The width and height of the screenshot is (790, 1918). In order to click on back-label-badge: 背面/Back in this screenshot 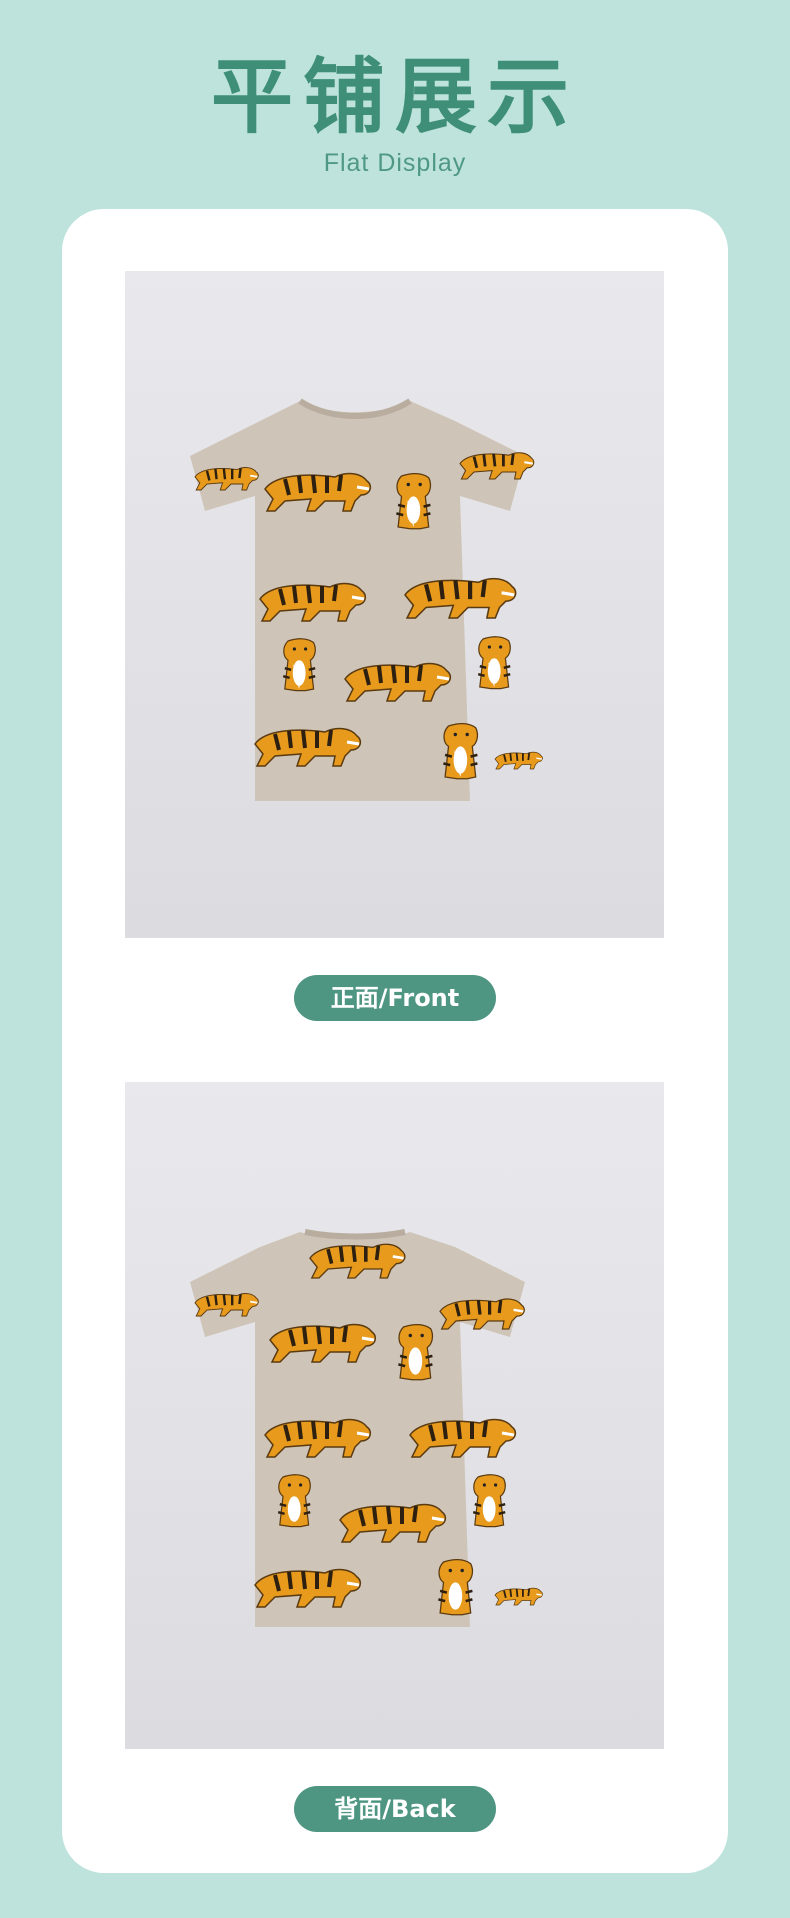, I will do `click(395, 1809)`.